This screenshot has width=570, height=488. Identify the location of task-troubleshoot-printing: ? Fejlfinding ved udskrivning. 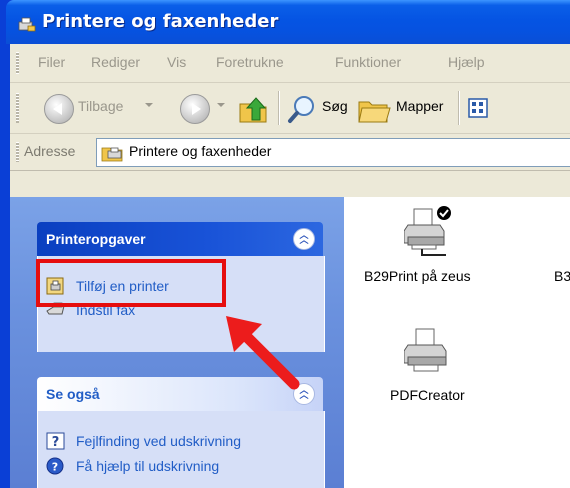
(176, 442).